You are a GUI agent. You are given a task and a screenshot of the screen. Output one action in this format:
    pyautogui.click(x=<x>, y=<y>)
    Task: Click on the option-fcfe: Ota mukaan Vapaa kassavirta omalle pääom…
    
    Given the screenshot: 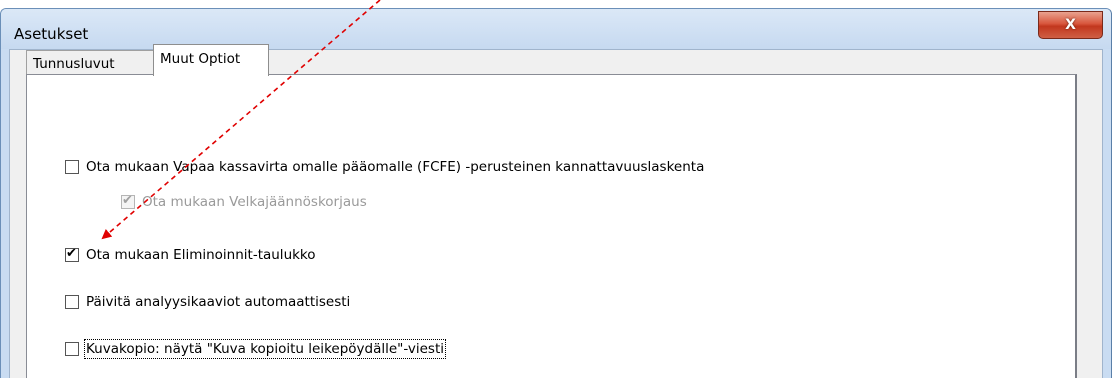 What is the action you would take?
    pyautogui.click(x=384, y=167)
    